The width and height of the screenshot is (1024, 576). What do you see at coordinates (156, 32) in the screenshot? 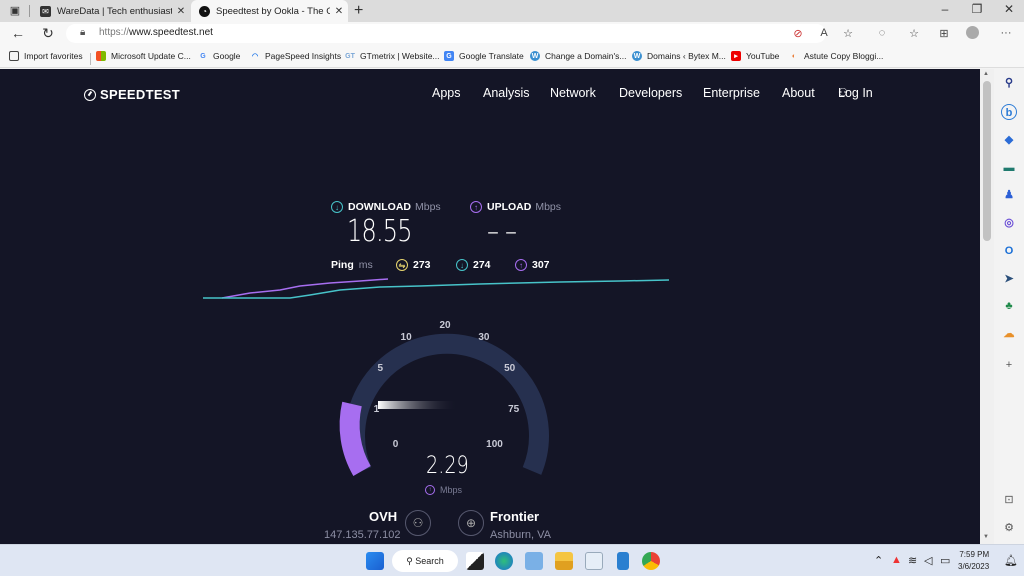
I see `url-text: https://www.speedtest.net` at bounding box center [156, 32].